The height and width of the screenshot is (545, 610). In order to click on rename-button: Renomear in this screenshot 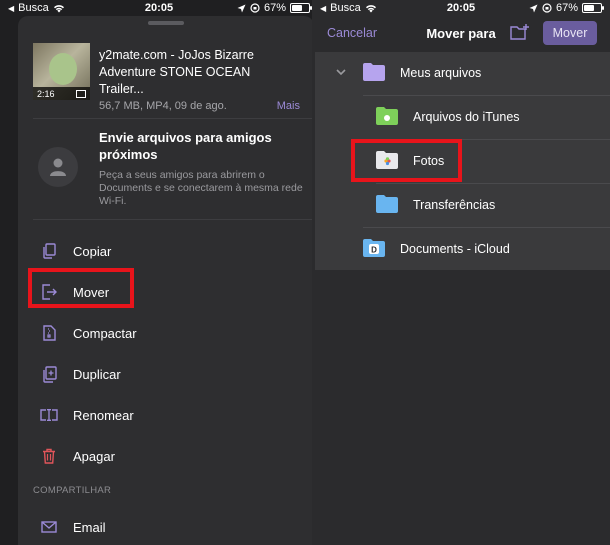, I will do `click(168, 415)`.